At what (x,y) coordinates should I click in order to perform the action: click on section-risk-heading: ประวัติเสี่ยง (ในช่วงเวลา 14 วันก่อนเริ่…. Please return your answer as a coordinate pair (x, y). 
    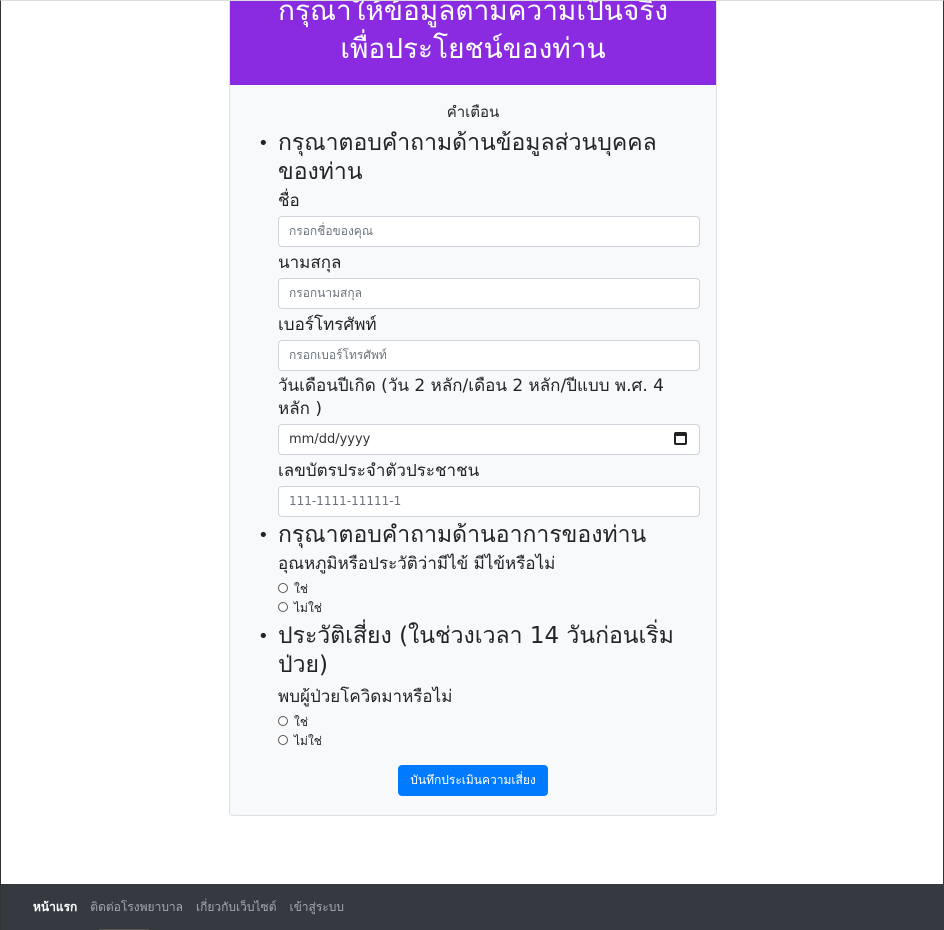
    Looking at the image, I should click on (476, 650).